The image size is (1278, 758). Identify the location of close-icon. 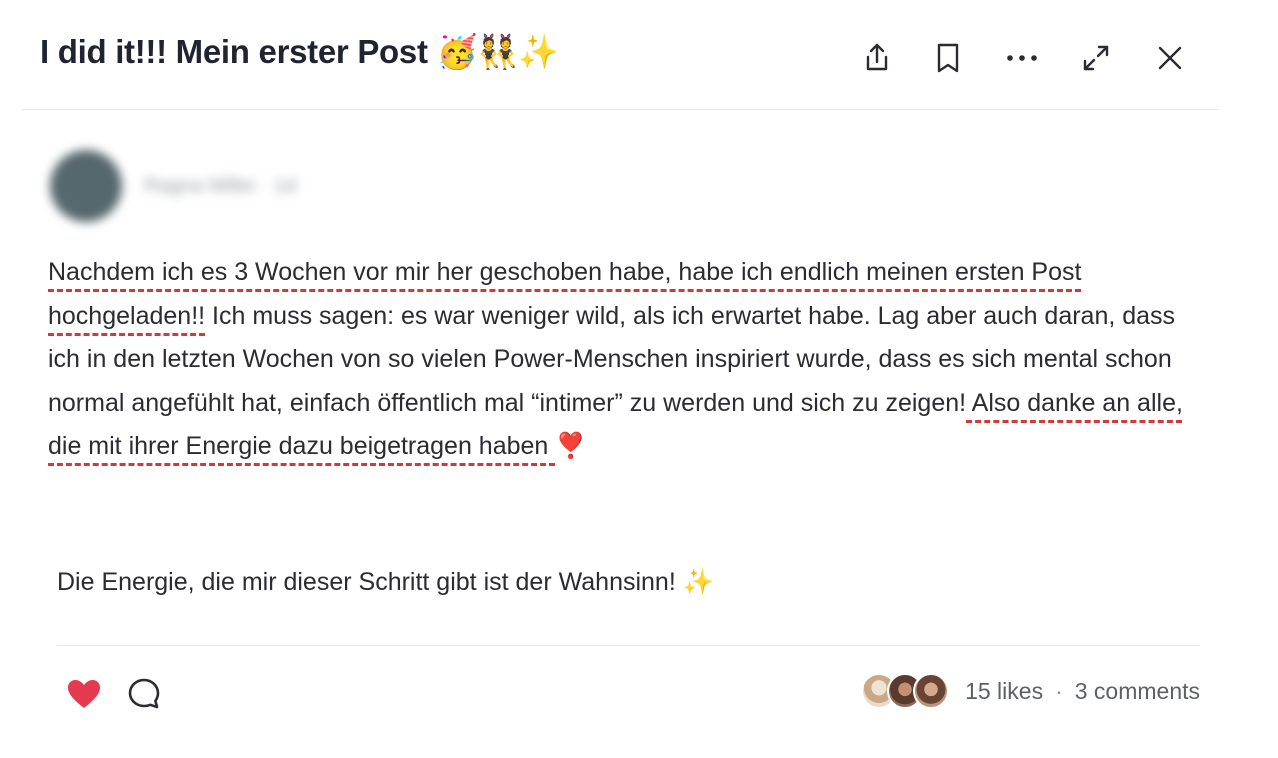
(1170, 58).